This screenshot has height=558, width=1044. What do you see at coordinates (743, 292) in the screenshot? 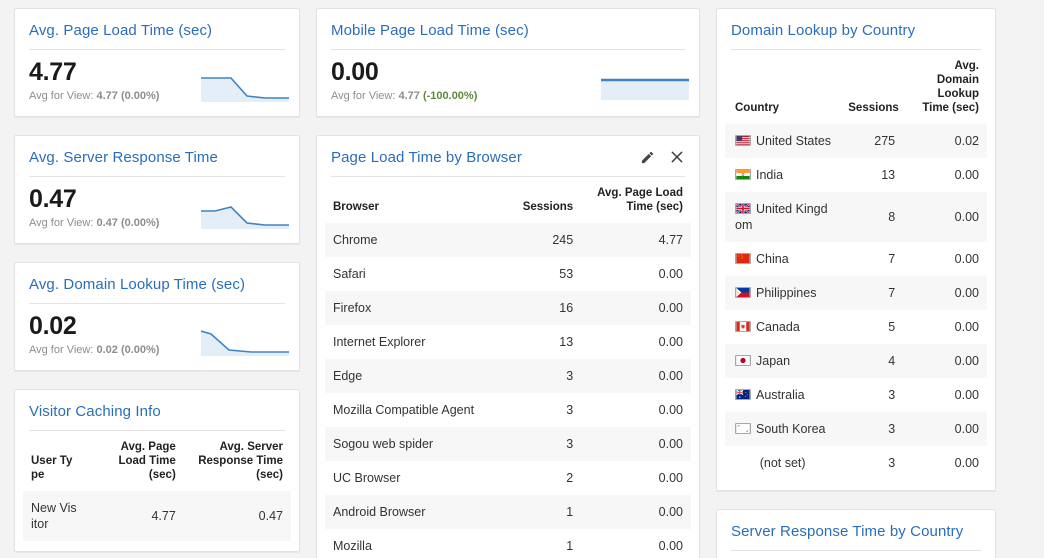
I see `flag-ph-icon` at bounding box center [743, 292].